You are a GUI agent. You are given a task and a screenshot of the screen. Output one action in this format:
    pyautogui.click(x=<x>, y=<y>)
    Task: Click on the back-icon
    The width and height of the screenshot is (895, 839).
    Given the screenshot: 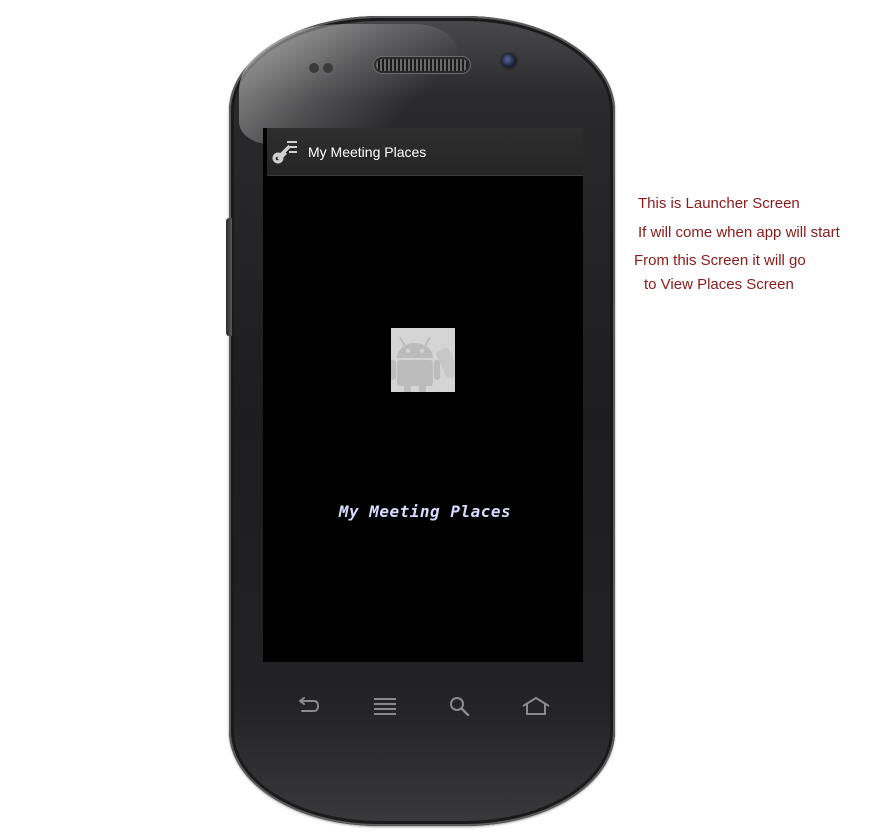 What is the action you would take?
    pyautogui.click(x=309, y=704)
    